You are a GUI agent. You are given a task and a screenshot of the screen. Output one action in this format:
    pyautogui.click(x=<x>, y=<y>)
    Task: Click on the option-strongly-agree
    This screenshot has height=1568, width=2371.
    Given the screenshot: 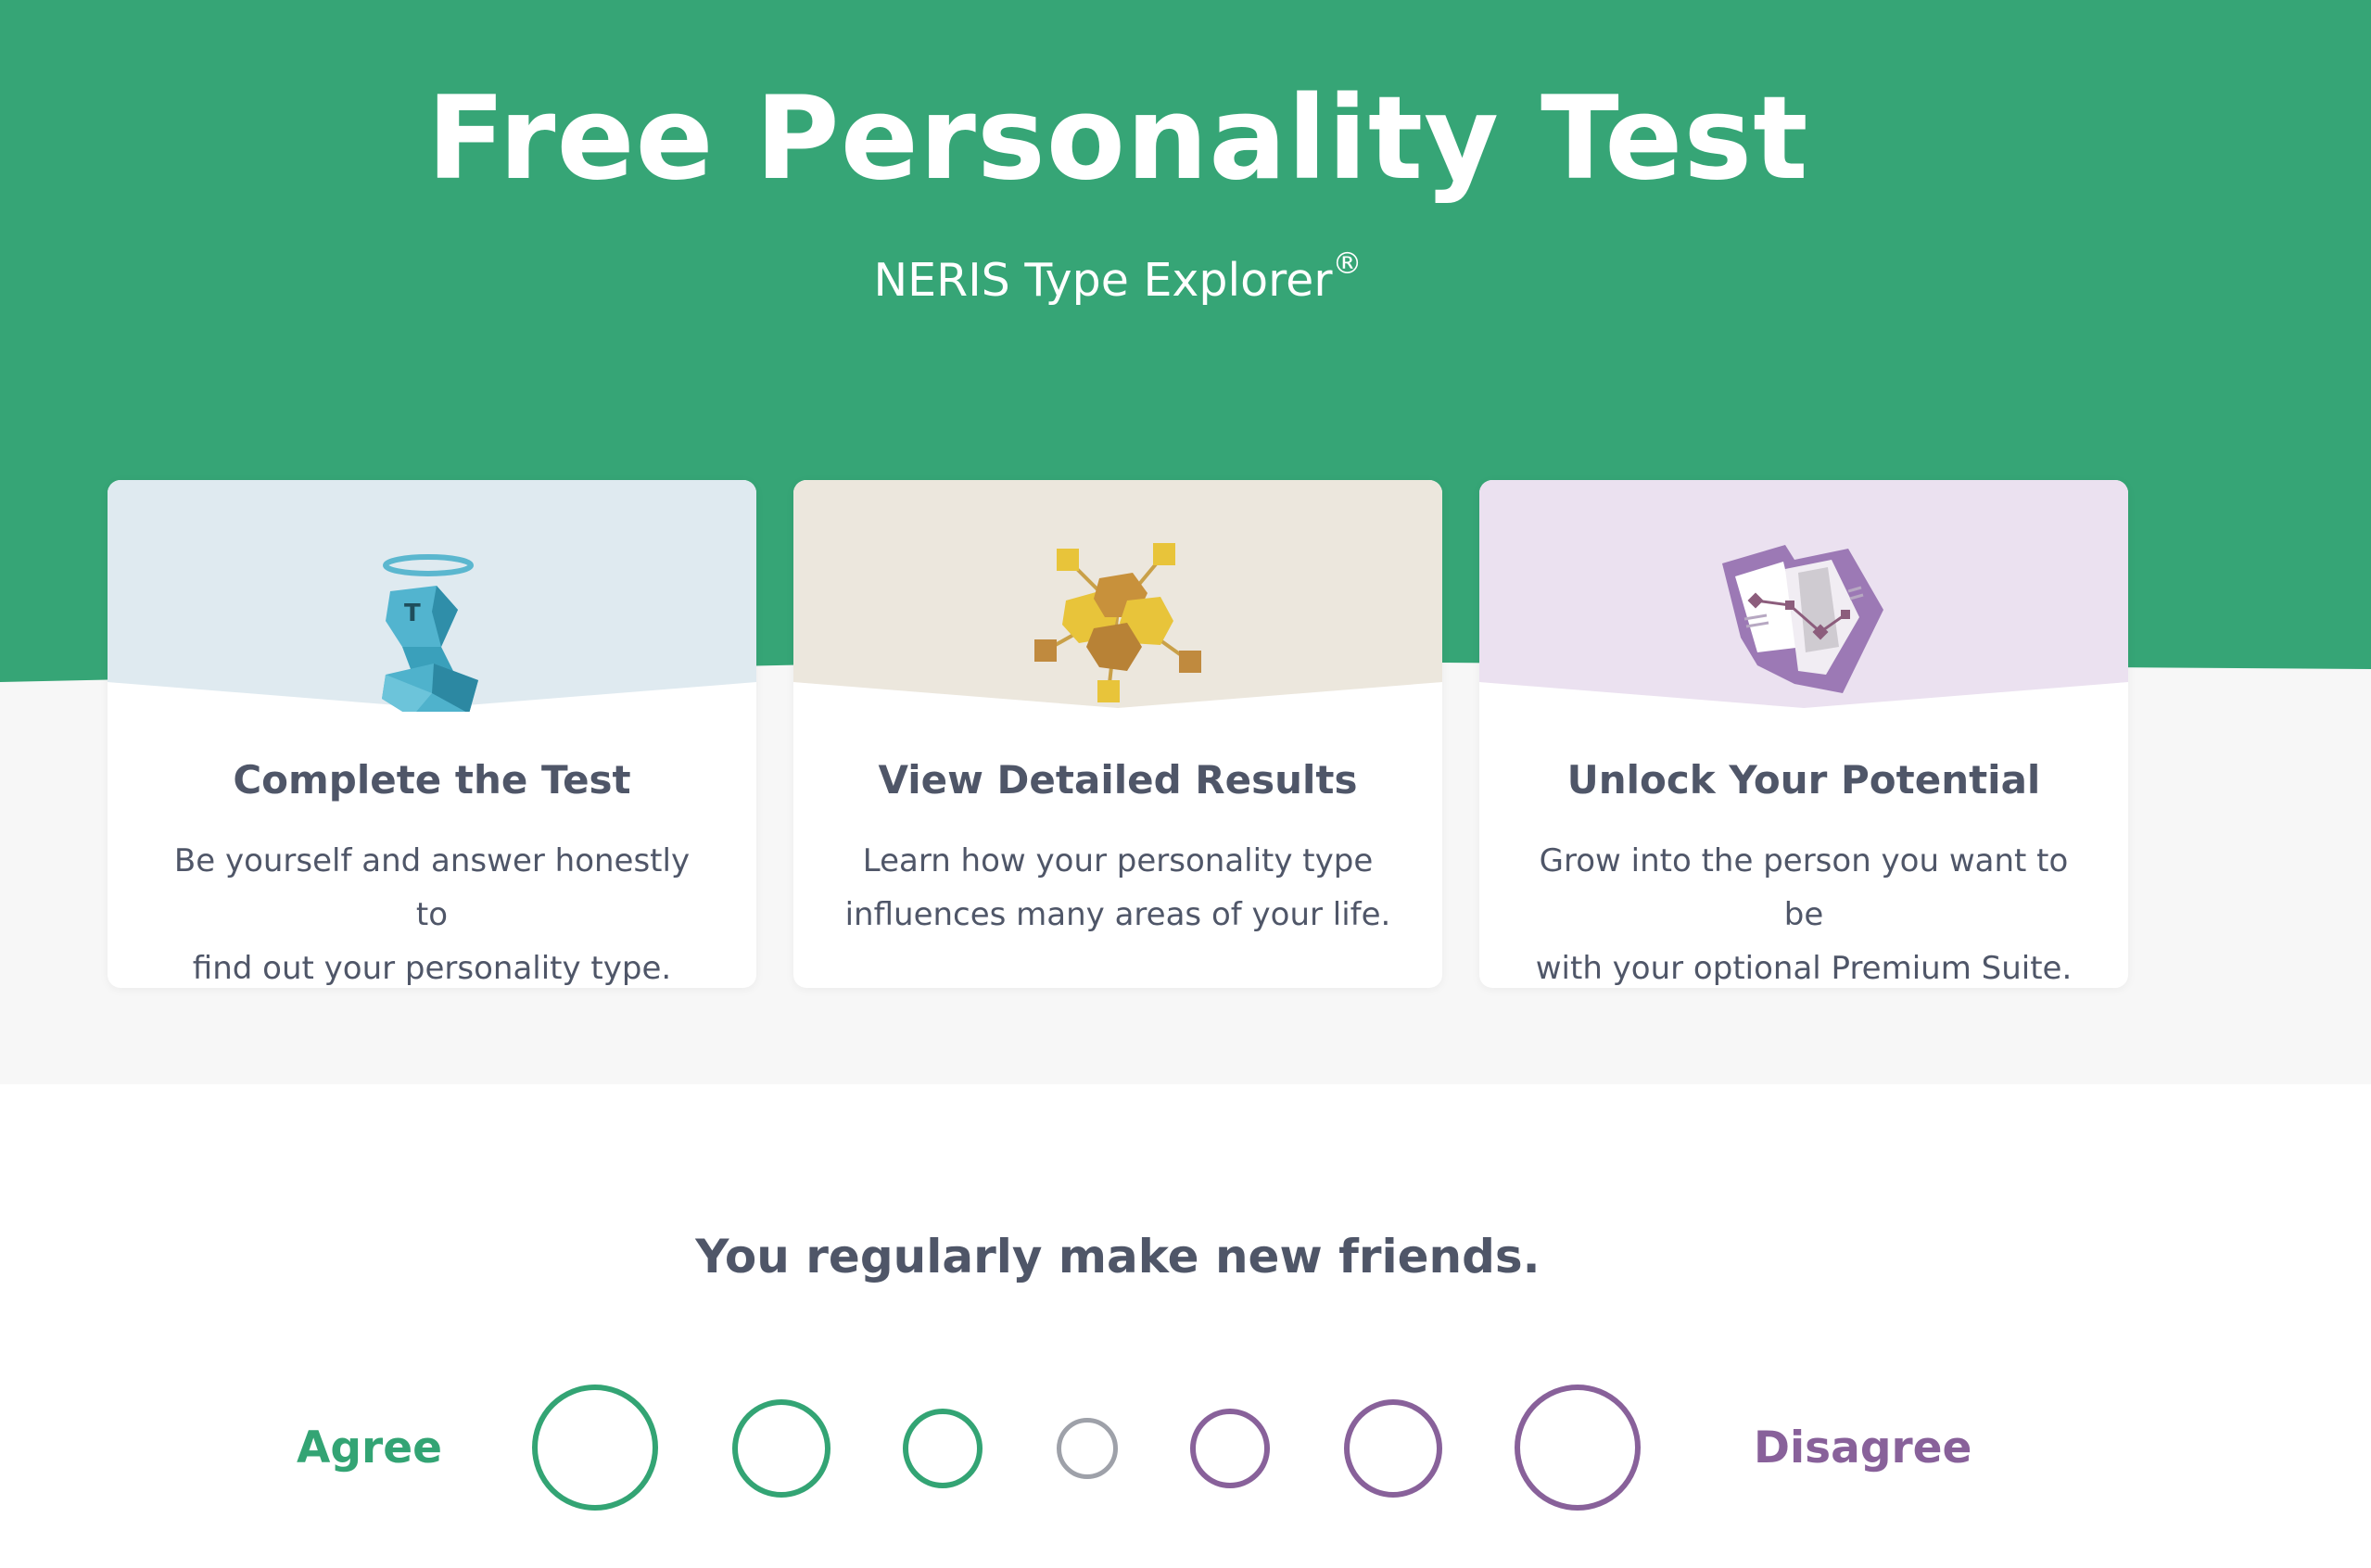 What is the action you would take?
    pyautogui.click(x=595, y=1448)
    